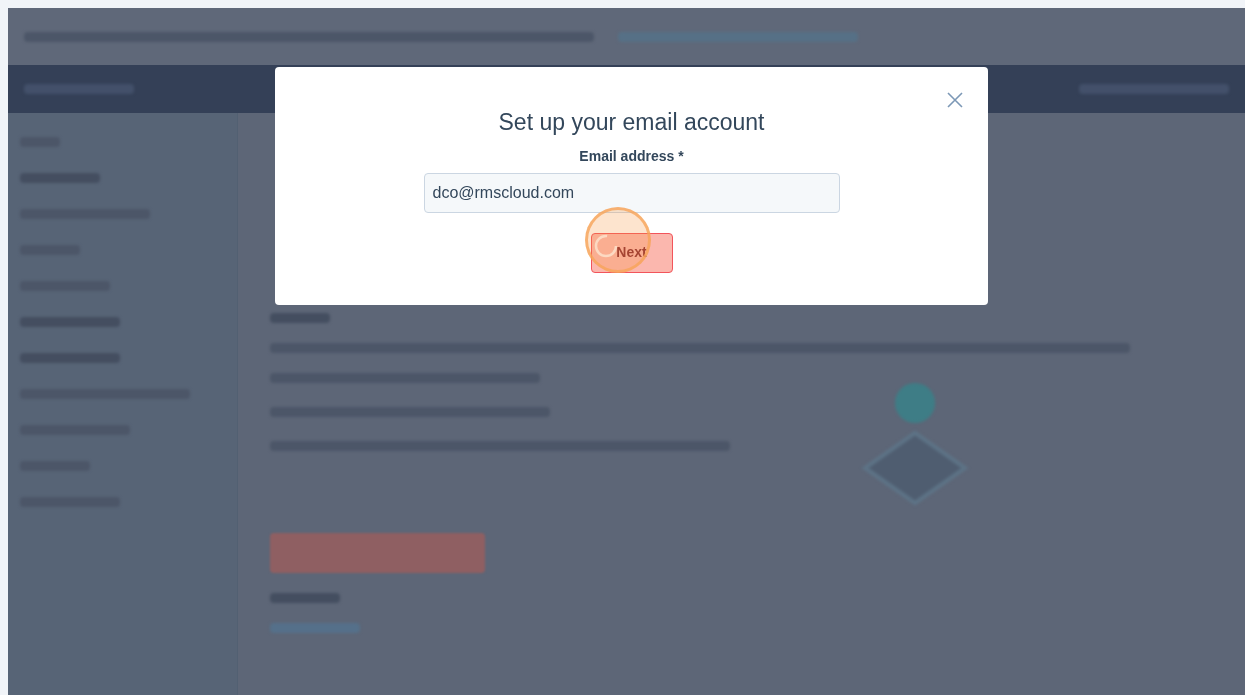 This screenshot has height=695, width=1245. I want to click on email-input-field: dco@rmscloud.com, so click(631, 192).